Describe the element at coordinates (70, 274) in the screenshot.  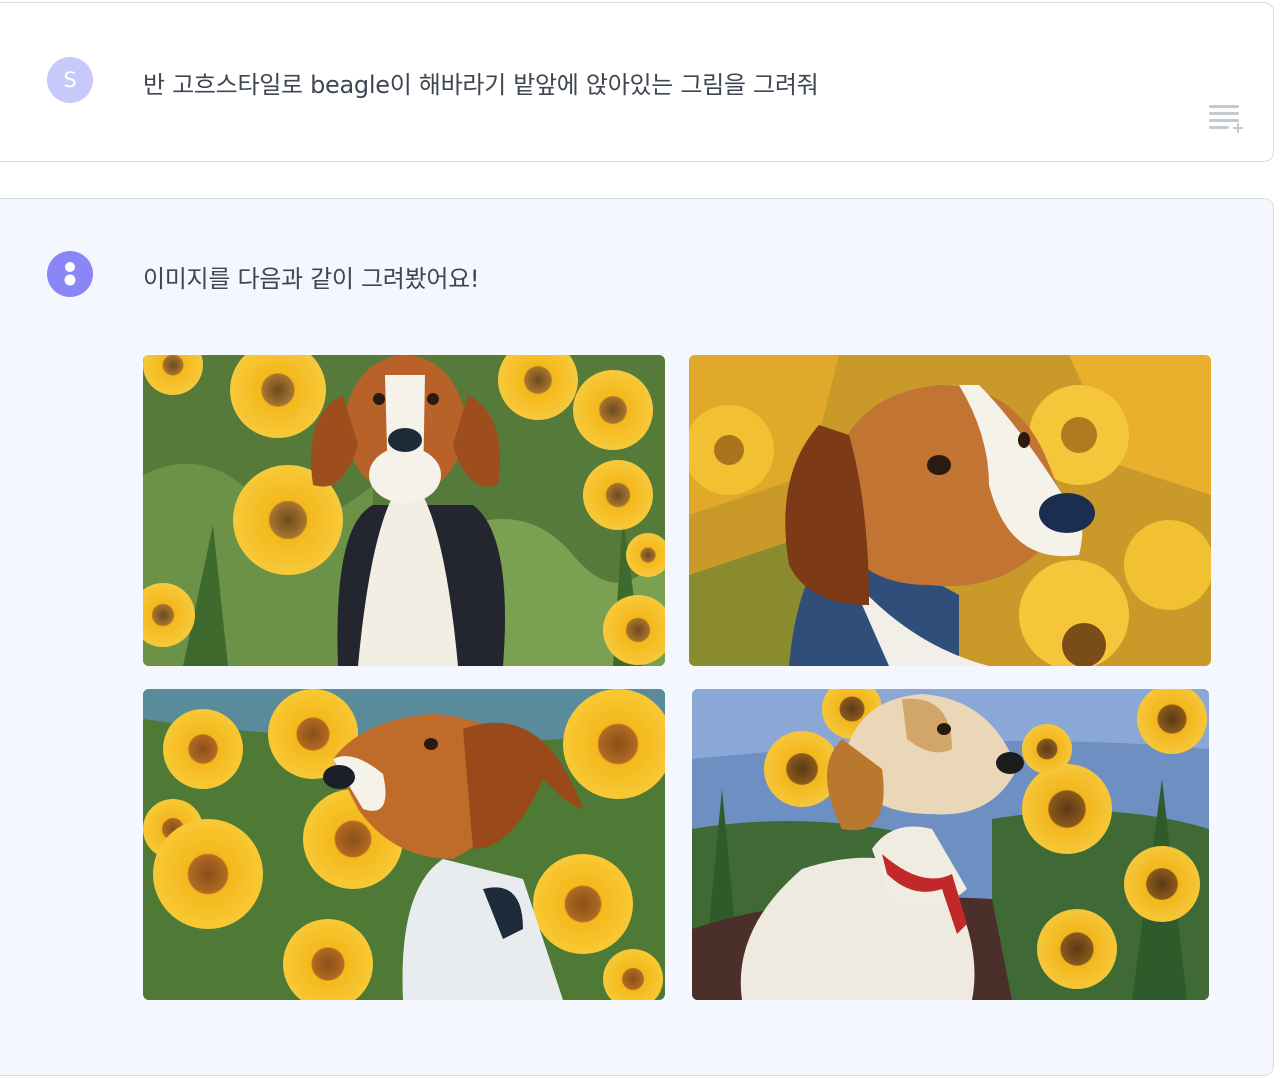
I see `assistant-logo-icon` at that location.